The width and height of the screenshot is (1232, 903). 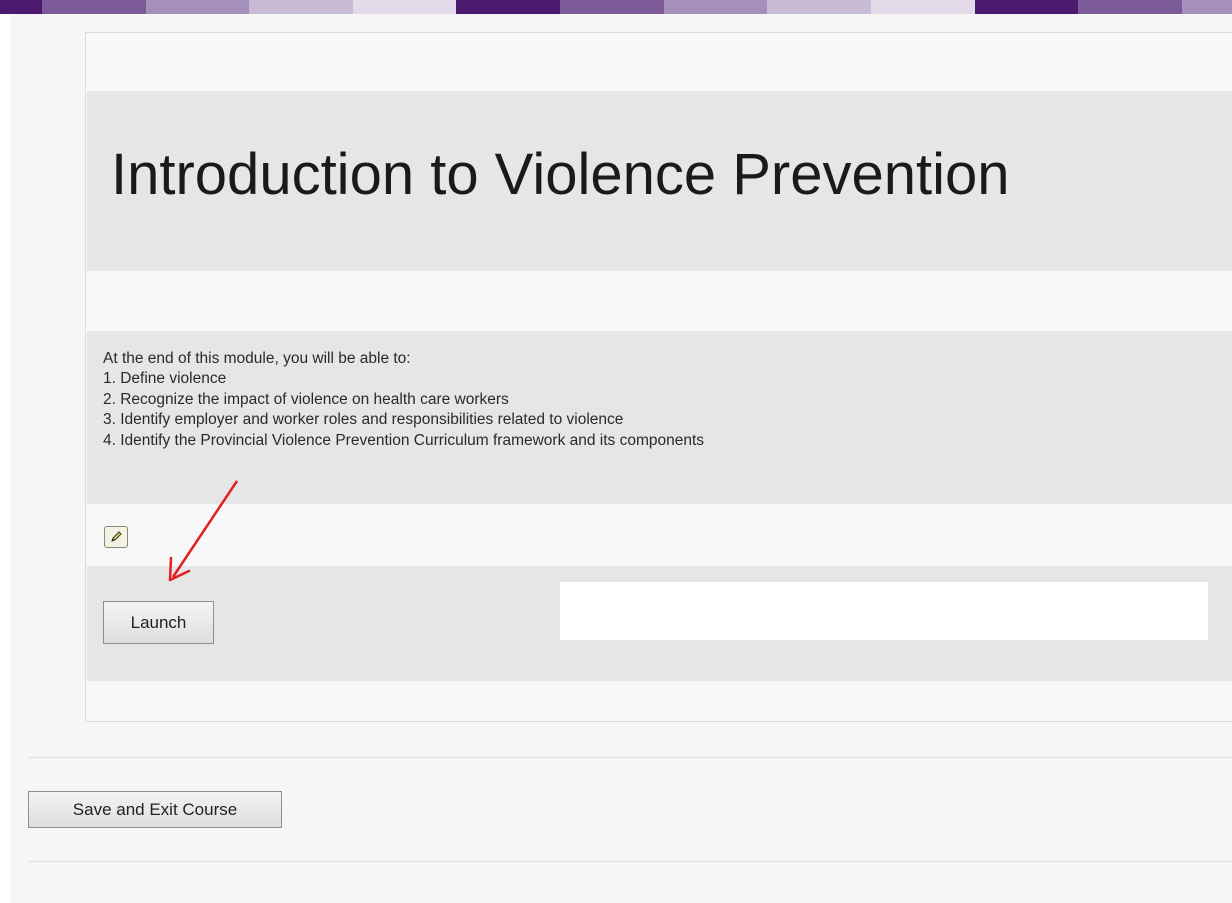 I want to click on page-title: Introduction to Violence Prevention, so click(x=560, y=174).